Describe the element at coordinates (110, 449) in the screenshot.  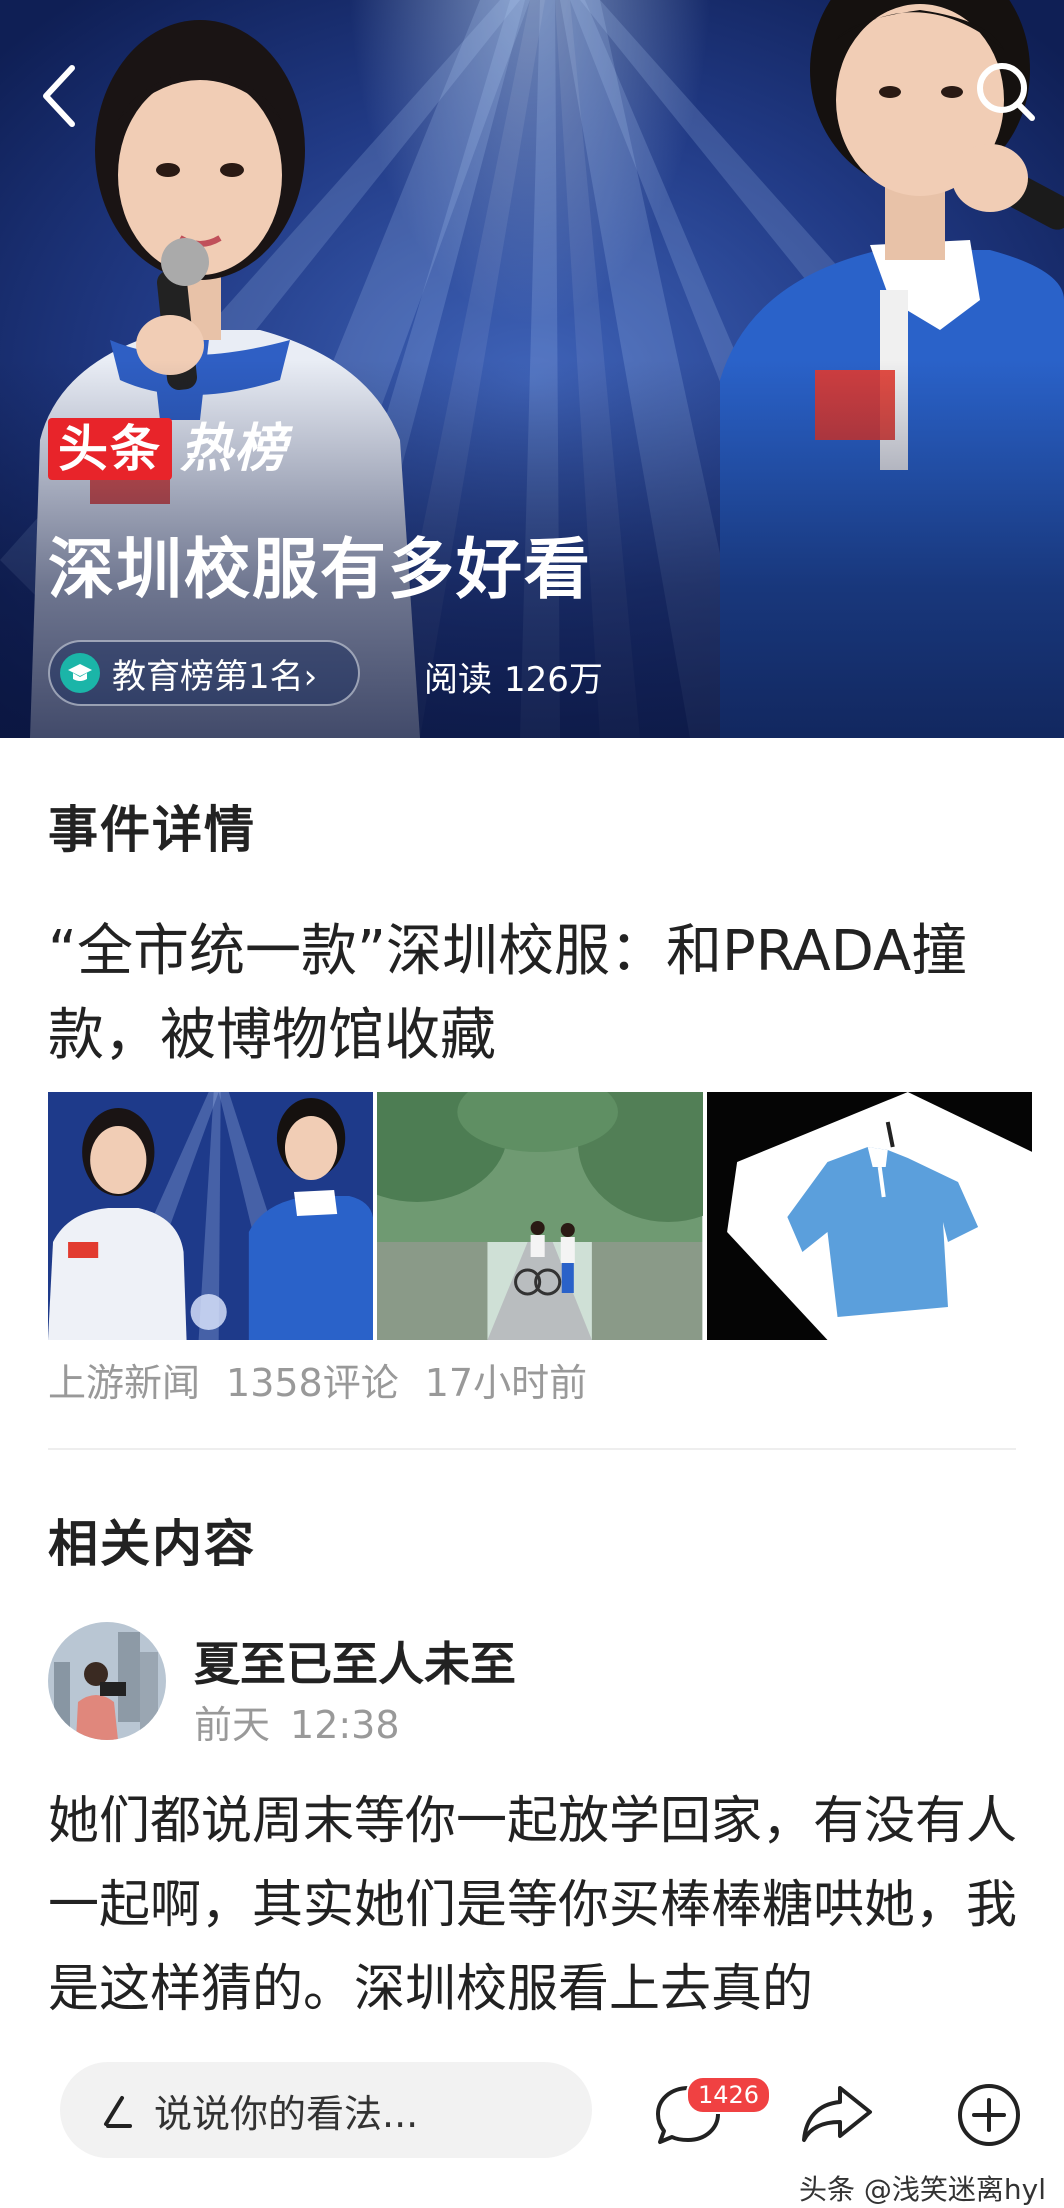
I see `brand-toutiao: 头条` at that location.